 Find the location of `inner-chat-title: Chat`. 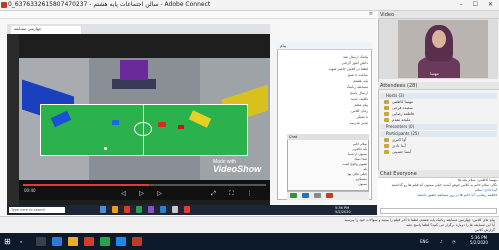

inner-chat-title: Chat is located at coordinates (328, 137).